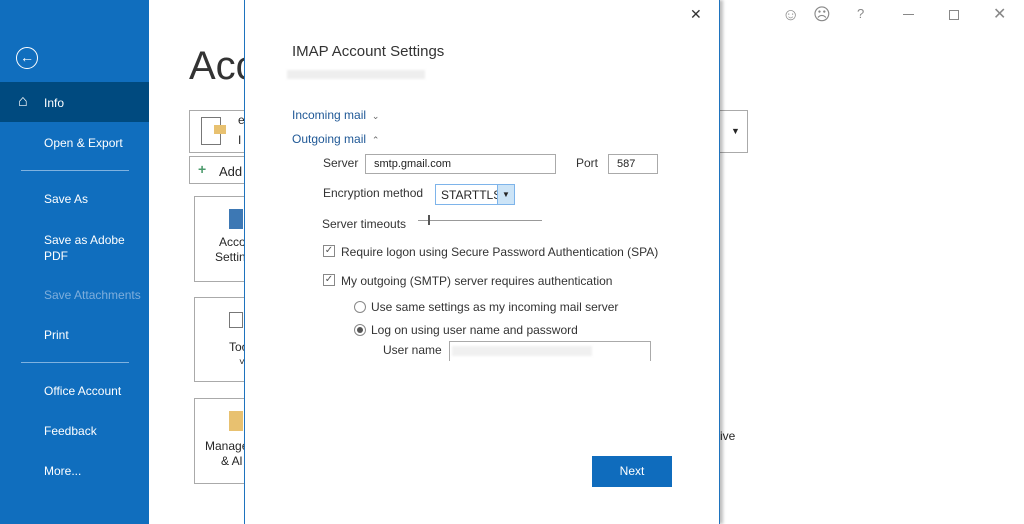  I want to click on chevron-up-icon: ⌃, so click(374, 140).